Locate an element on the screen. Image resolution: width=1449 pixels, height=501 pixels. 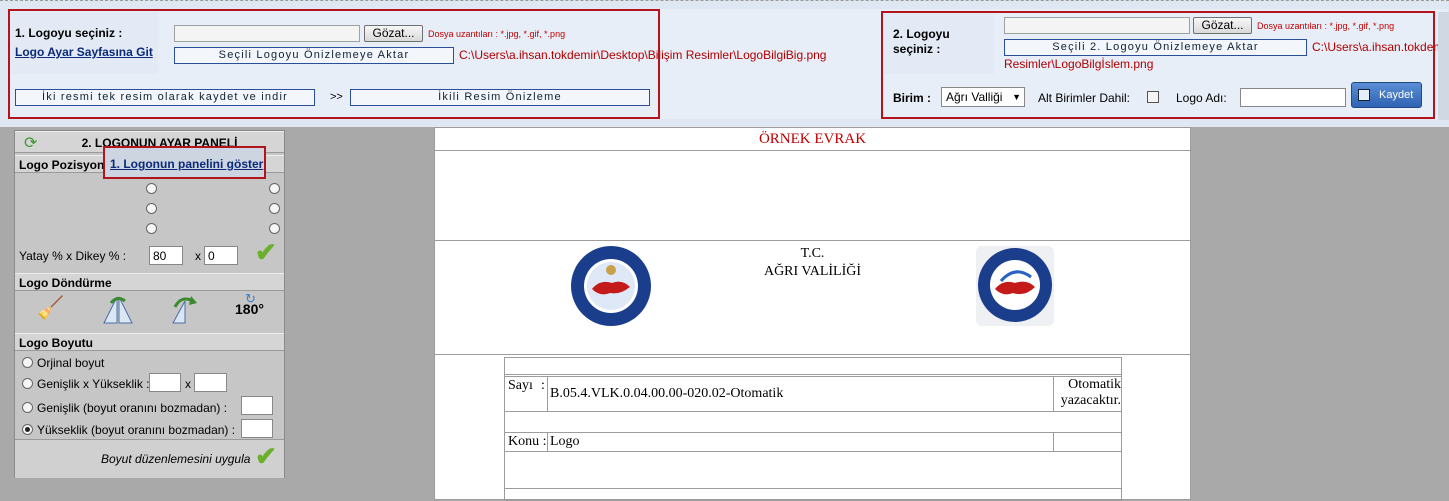
sayi-label: Sayı is located at coordinates (520, 385).